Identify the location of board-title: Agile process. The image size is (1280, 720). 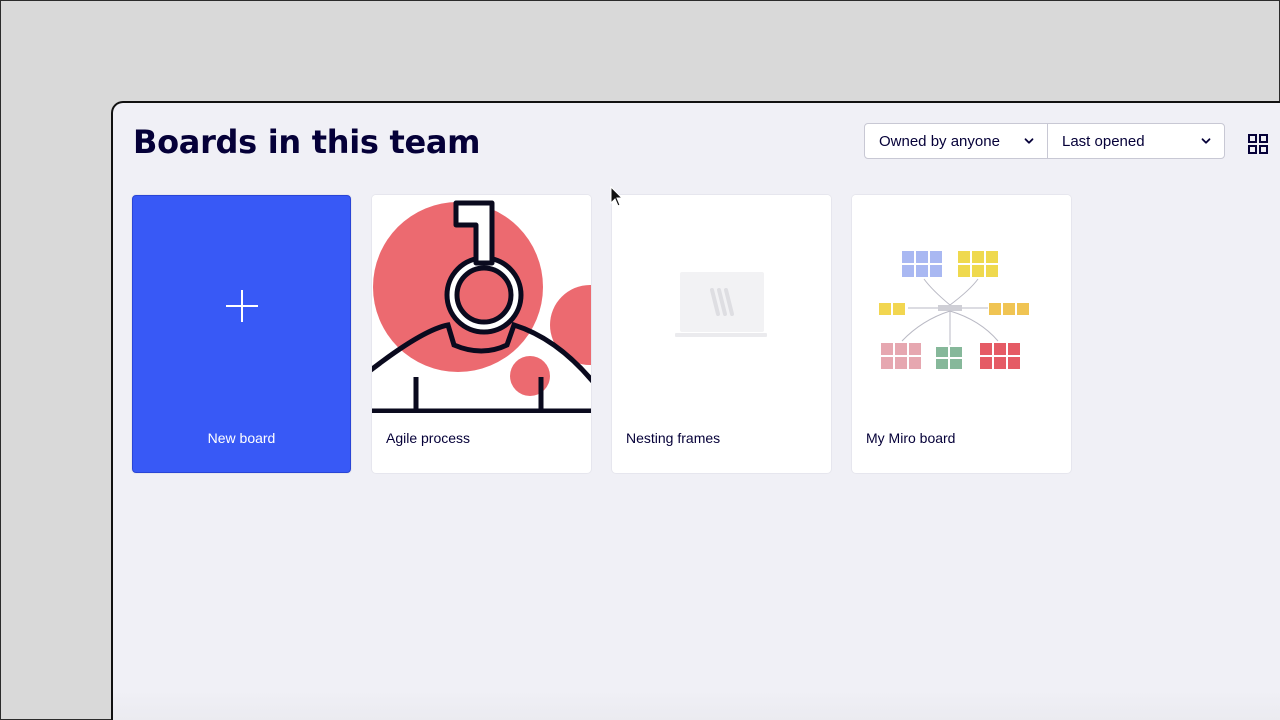
(428, 438).